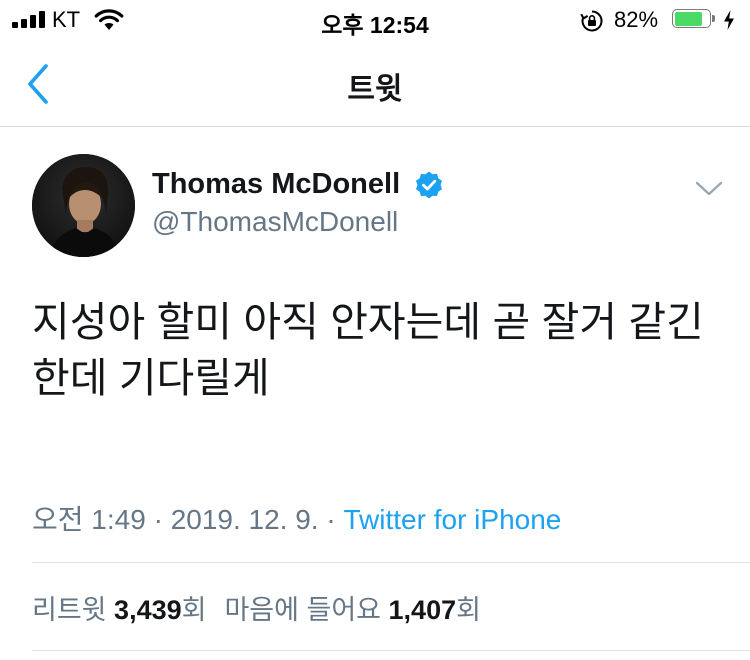  Describe the element at coordinates (429, 185) in the screenshot. I see `verified-badge-icon` at that location.